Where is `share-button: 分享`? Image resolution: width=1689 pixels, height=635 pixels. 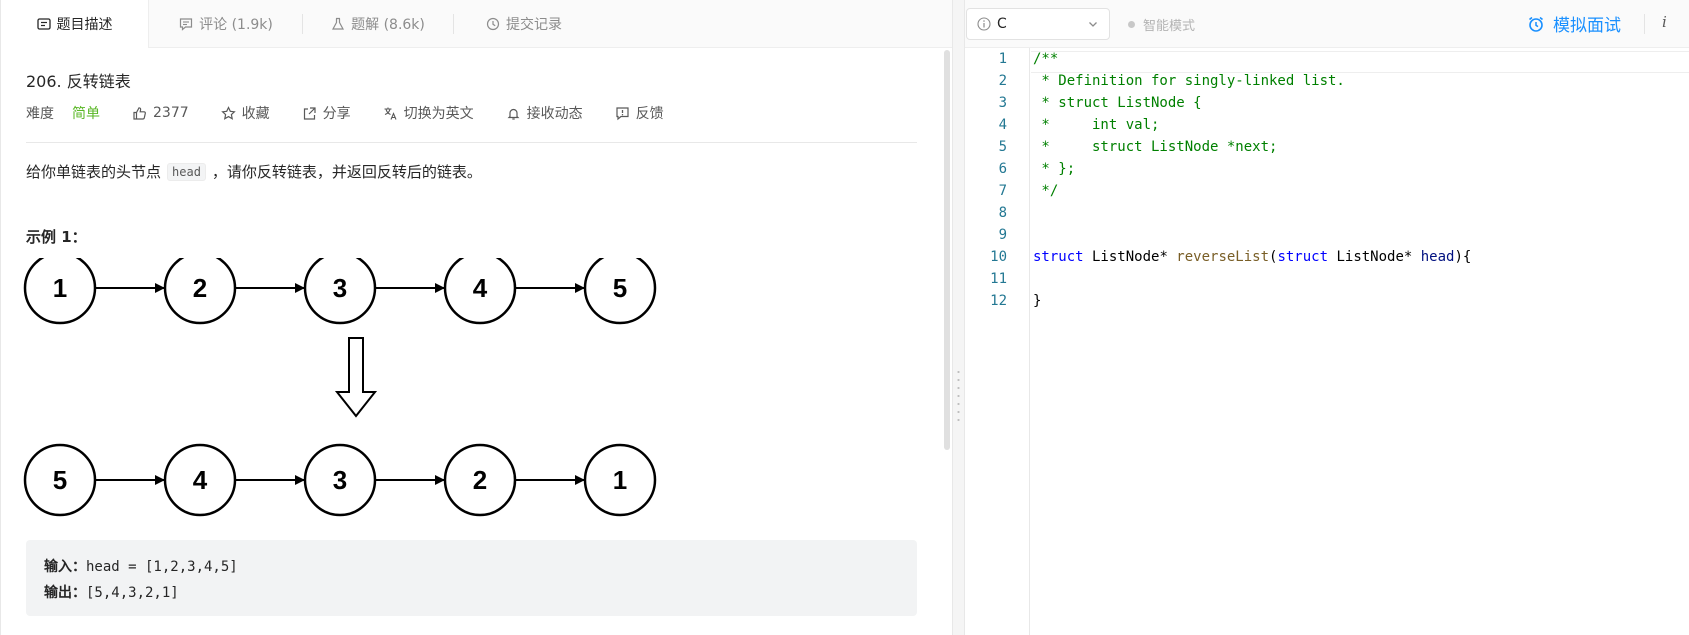 share-button: 分享 is located at coordinates (326, 113).